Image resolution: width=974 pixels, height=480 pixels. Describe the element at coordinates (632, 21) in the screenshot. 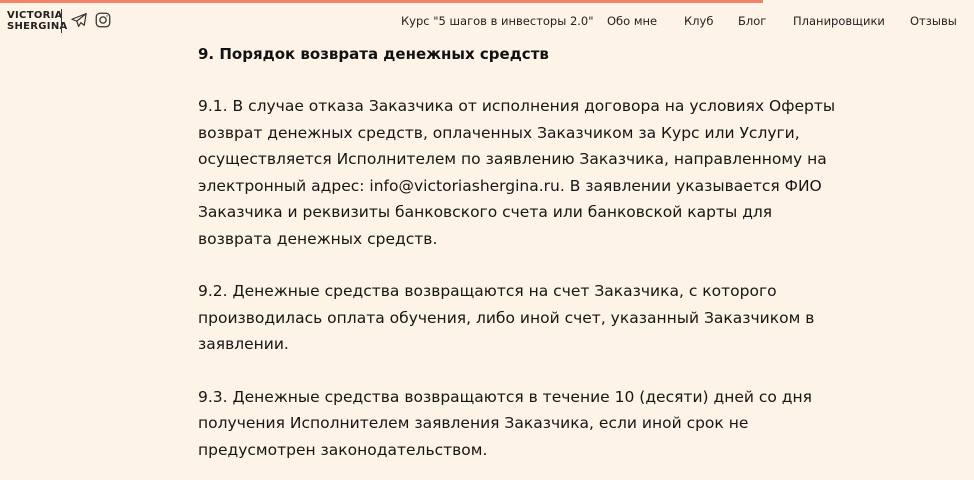

I see `nav-about: Обо мне` at that location.